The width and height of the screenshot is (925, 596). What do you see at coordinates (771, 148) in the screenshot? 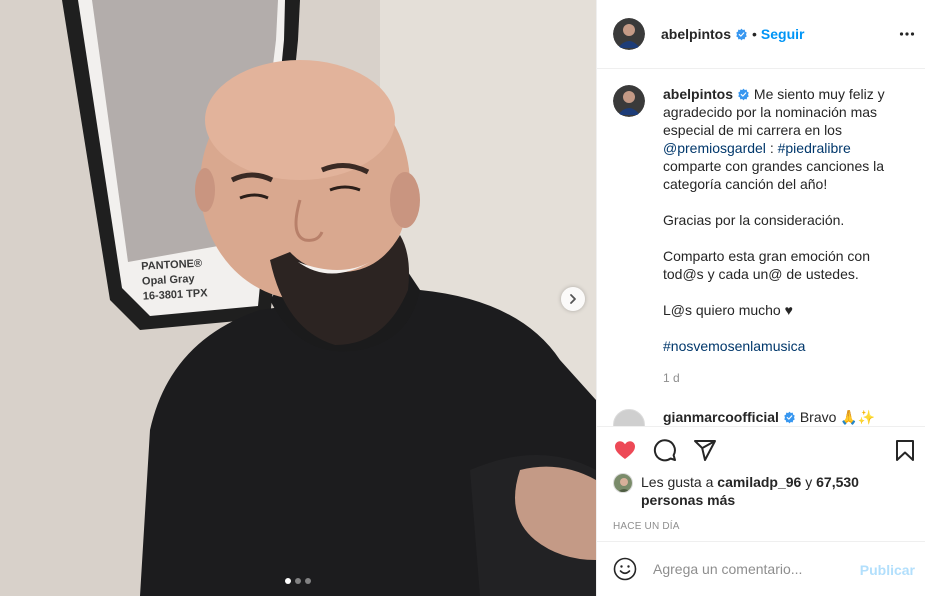
I see `caption-colon: :` at bounding box center [771, 148].